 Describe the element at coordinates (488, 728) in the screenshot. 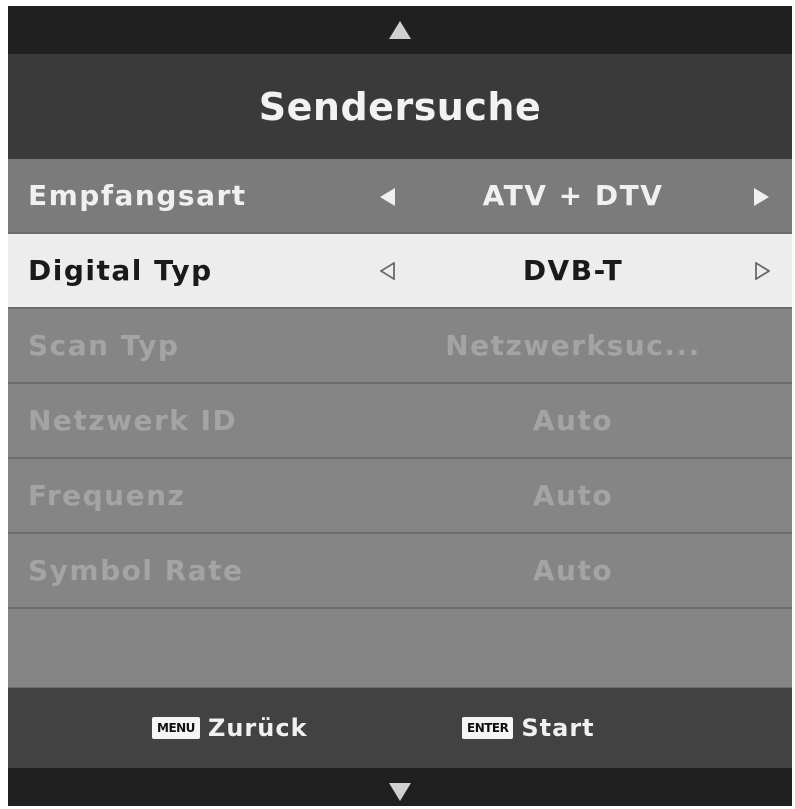

I see `enter-key-icon: ENTER` at that location.